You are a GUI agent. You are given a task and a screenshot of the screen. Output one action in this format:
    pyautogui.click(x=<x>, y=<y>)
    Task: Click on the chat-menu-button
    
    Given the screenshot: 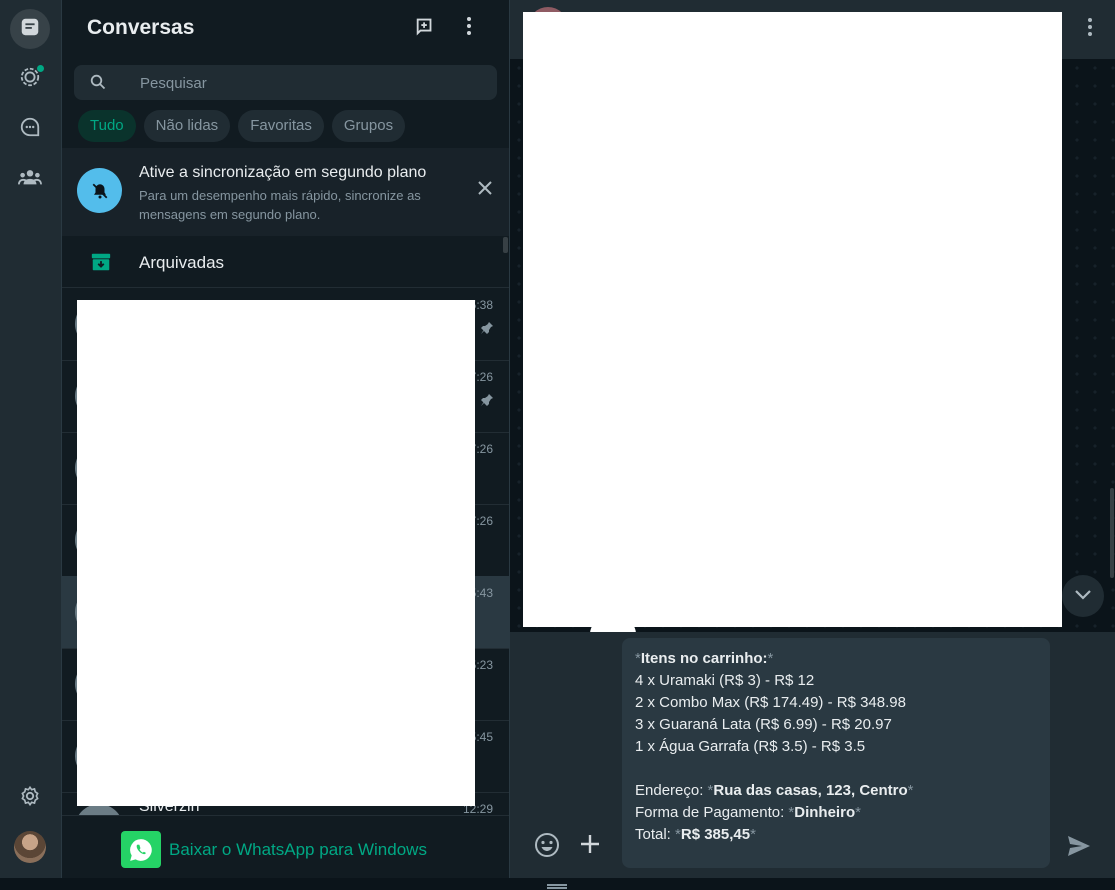 What is the action you would take?
    pyautogui.click(x=1090, y=29)
    